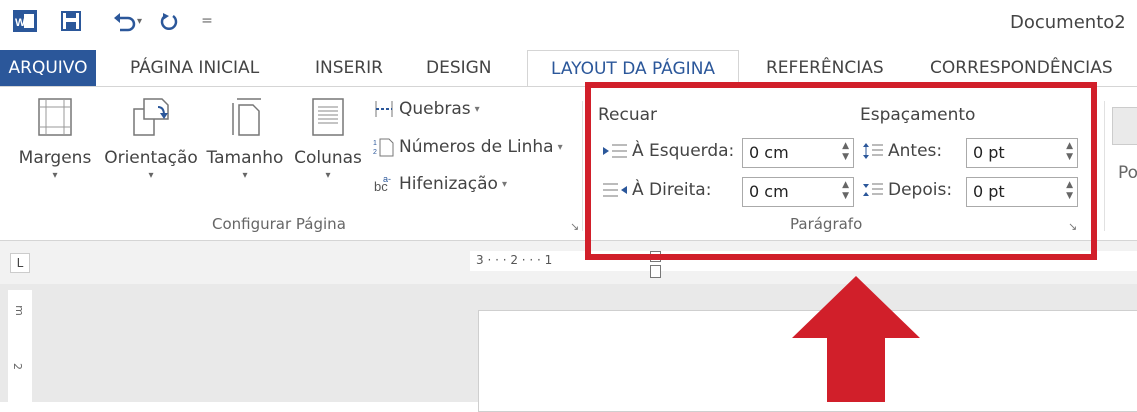  Describe the element at coordinates (48, 68) in the screenshot. I see `tab-arquivo: ARQUIVO` at that location.